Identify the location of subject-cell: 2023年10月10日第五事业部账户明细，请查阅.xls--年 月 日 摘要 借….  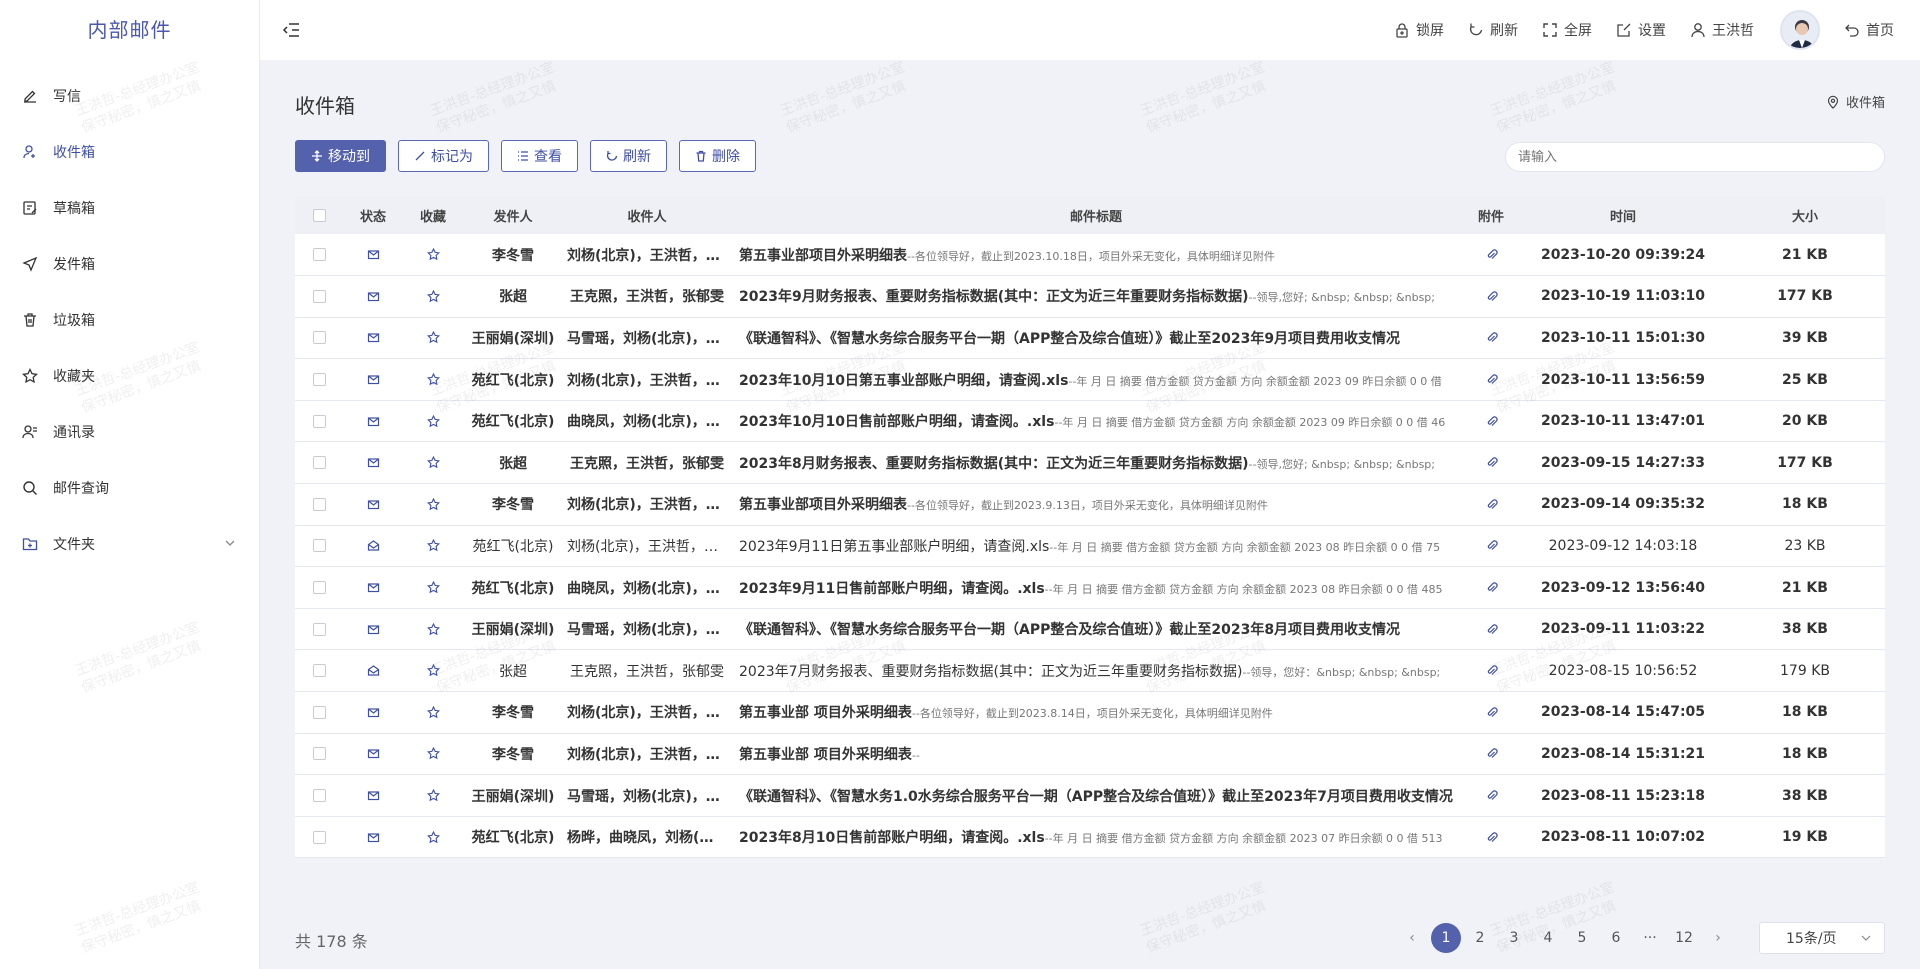
(1096, 380).